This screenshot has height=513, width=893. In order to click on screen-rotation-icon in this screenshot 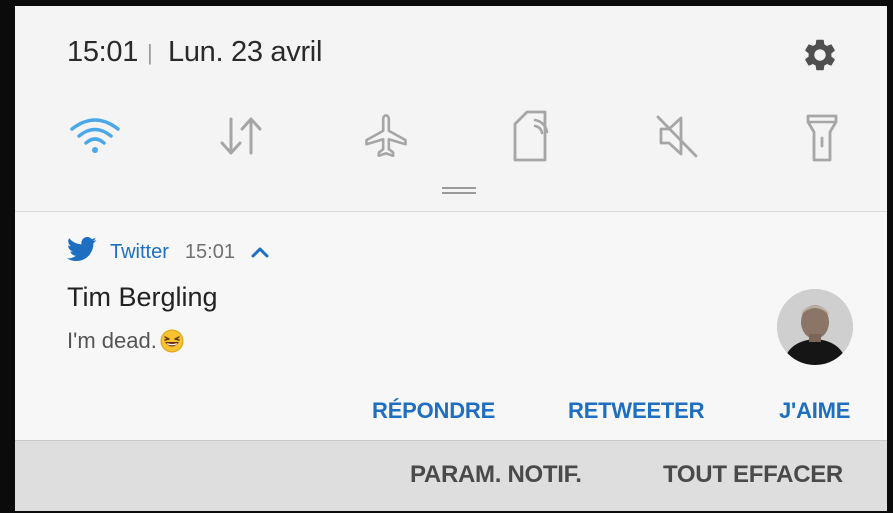, I will do `click(531, 136)`.